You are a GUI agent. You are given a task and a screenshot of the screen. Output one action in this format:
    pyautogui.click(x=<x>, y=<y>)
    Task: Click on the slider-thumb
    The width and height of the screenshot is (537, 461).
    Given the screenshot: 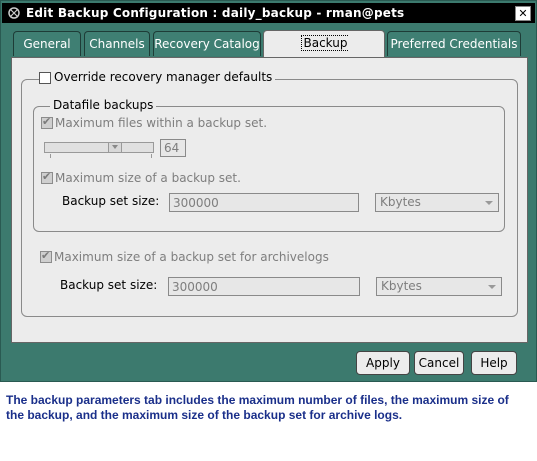 What is the action you would take?
    pyautogui.click(x=115, y=147)
    